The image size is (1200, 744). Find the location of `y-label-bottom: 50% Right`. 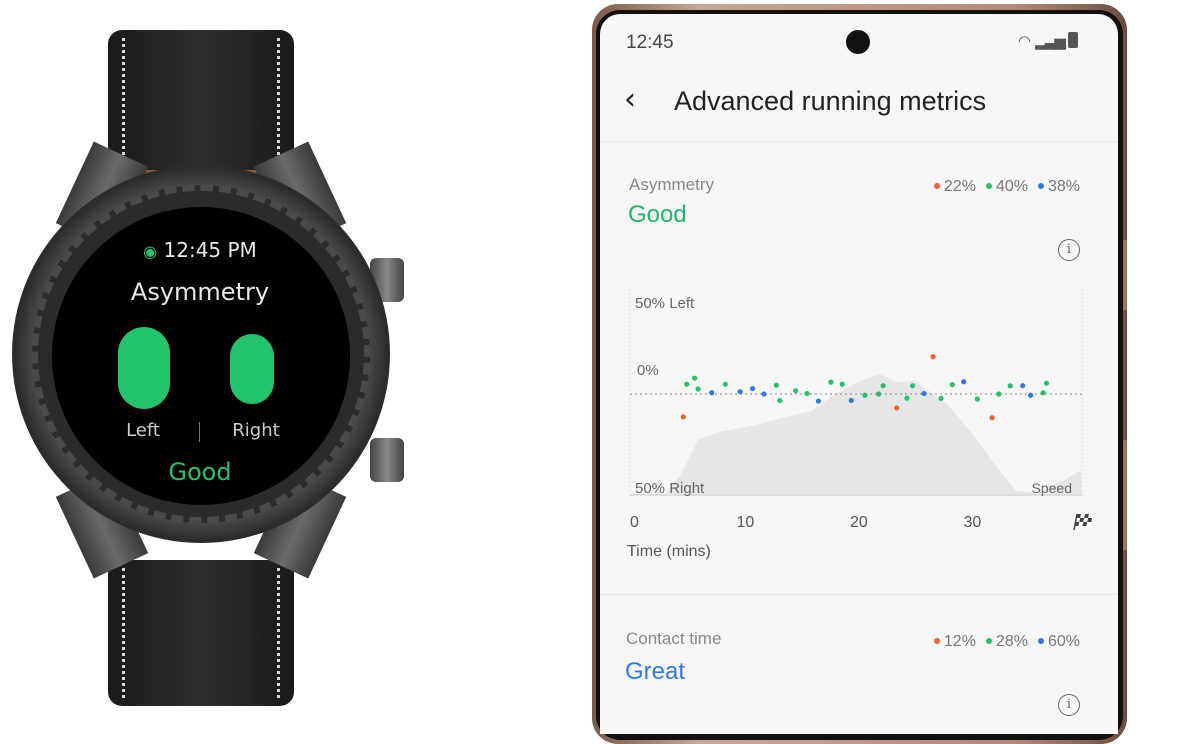

y-label-bottom: 50% Right is located at coordinates (670, 488).